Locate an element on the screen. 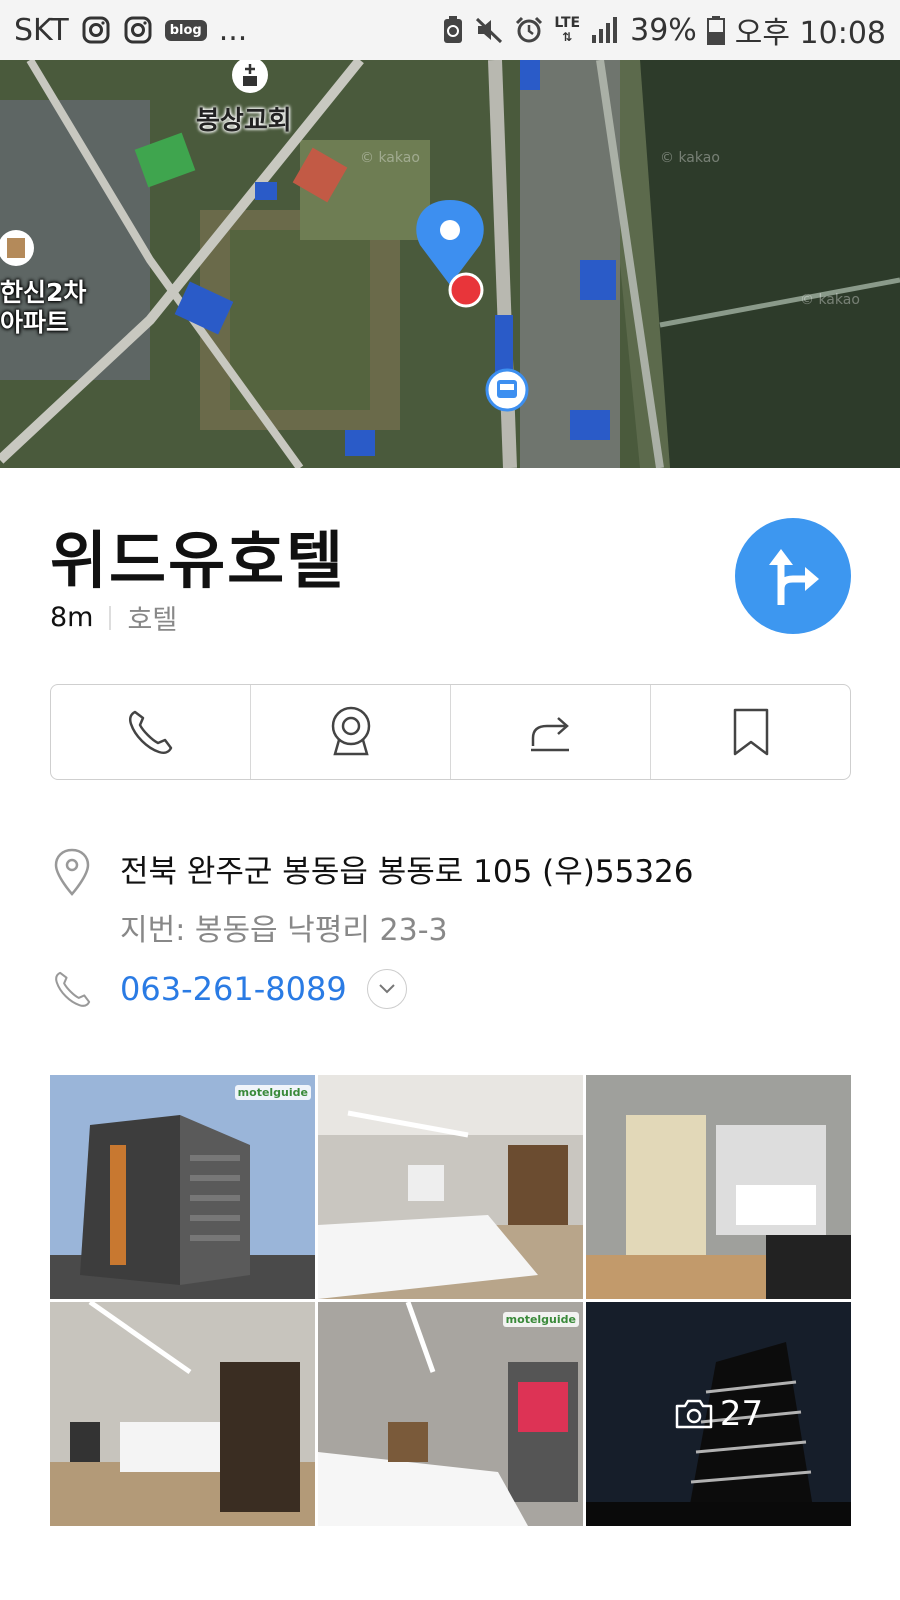 This screenshot has width=900, height=1600. status-bar-right: LTE ⇅ 39% 오후 10:08 is located at coordinates (664, 30).